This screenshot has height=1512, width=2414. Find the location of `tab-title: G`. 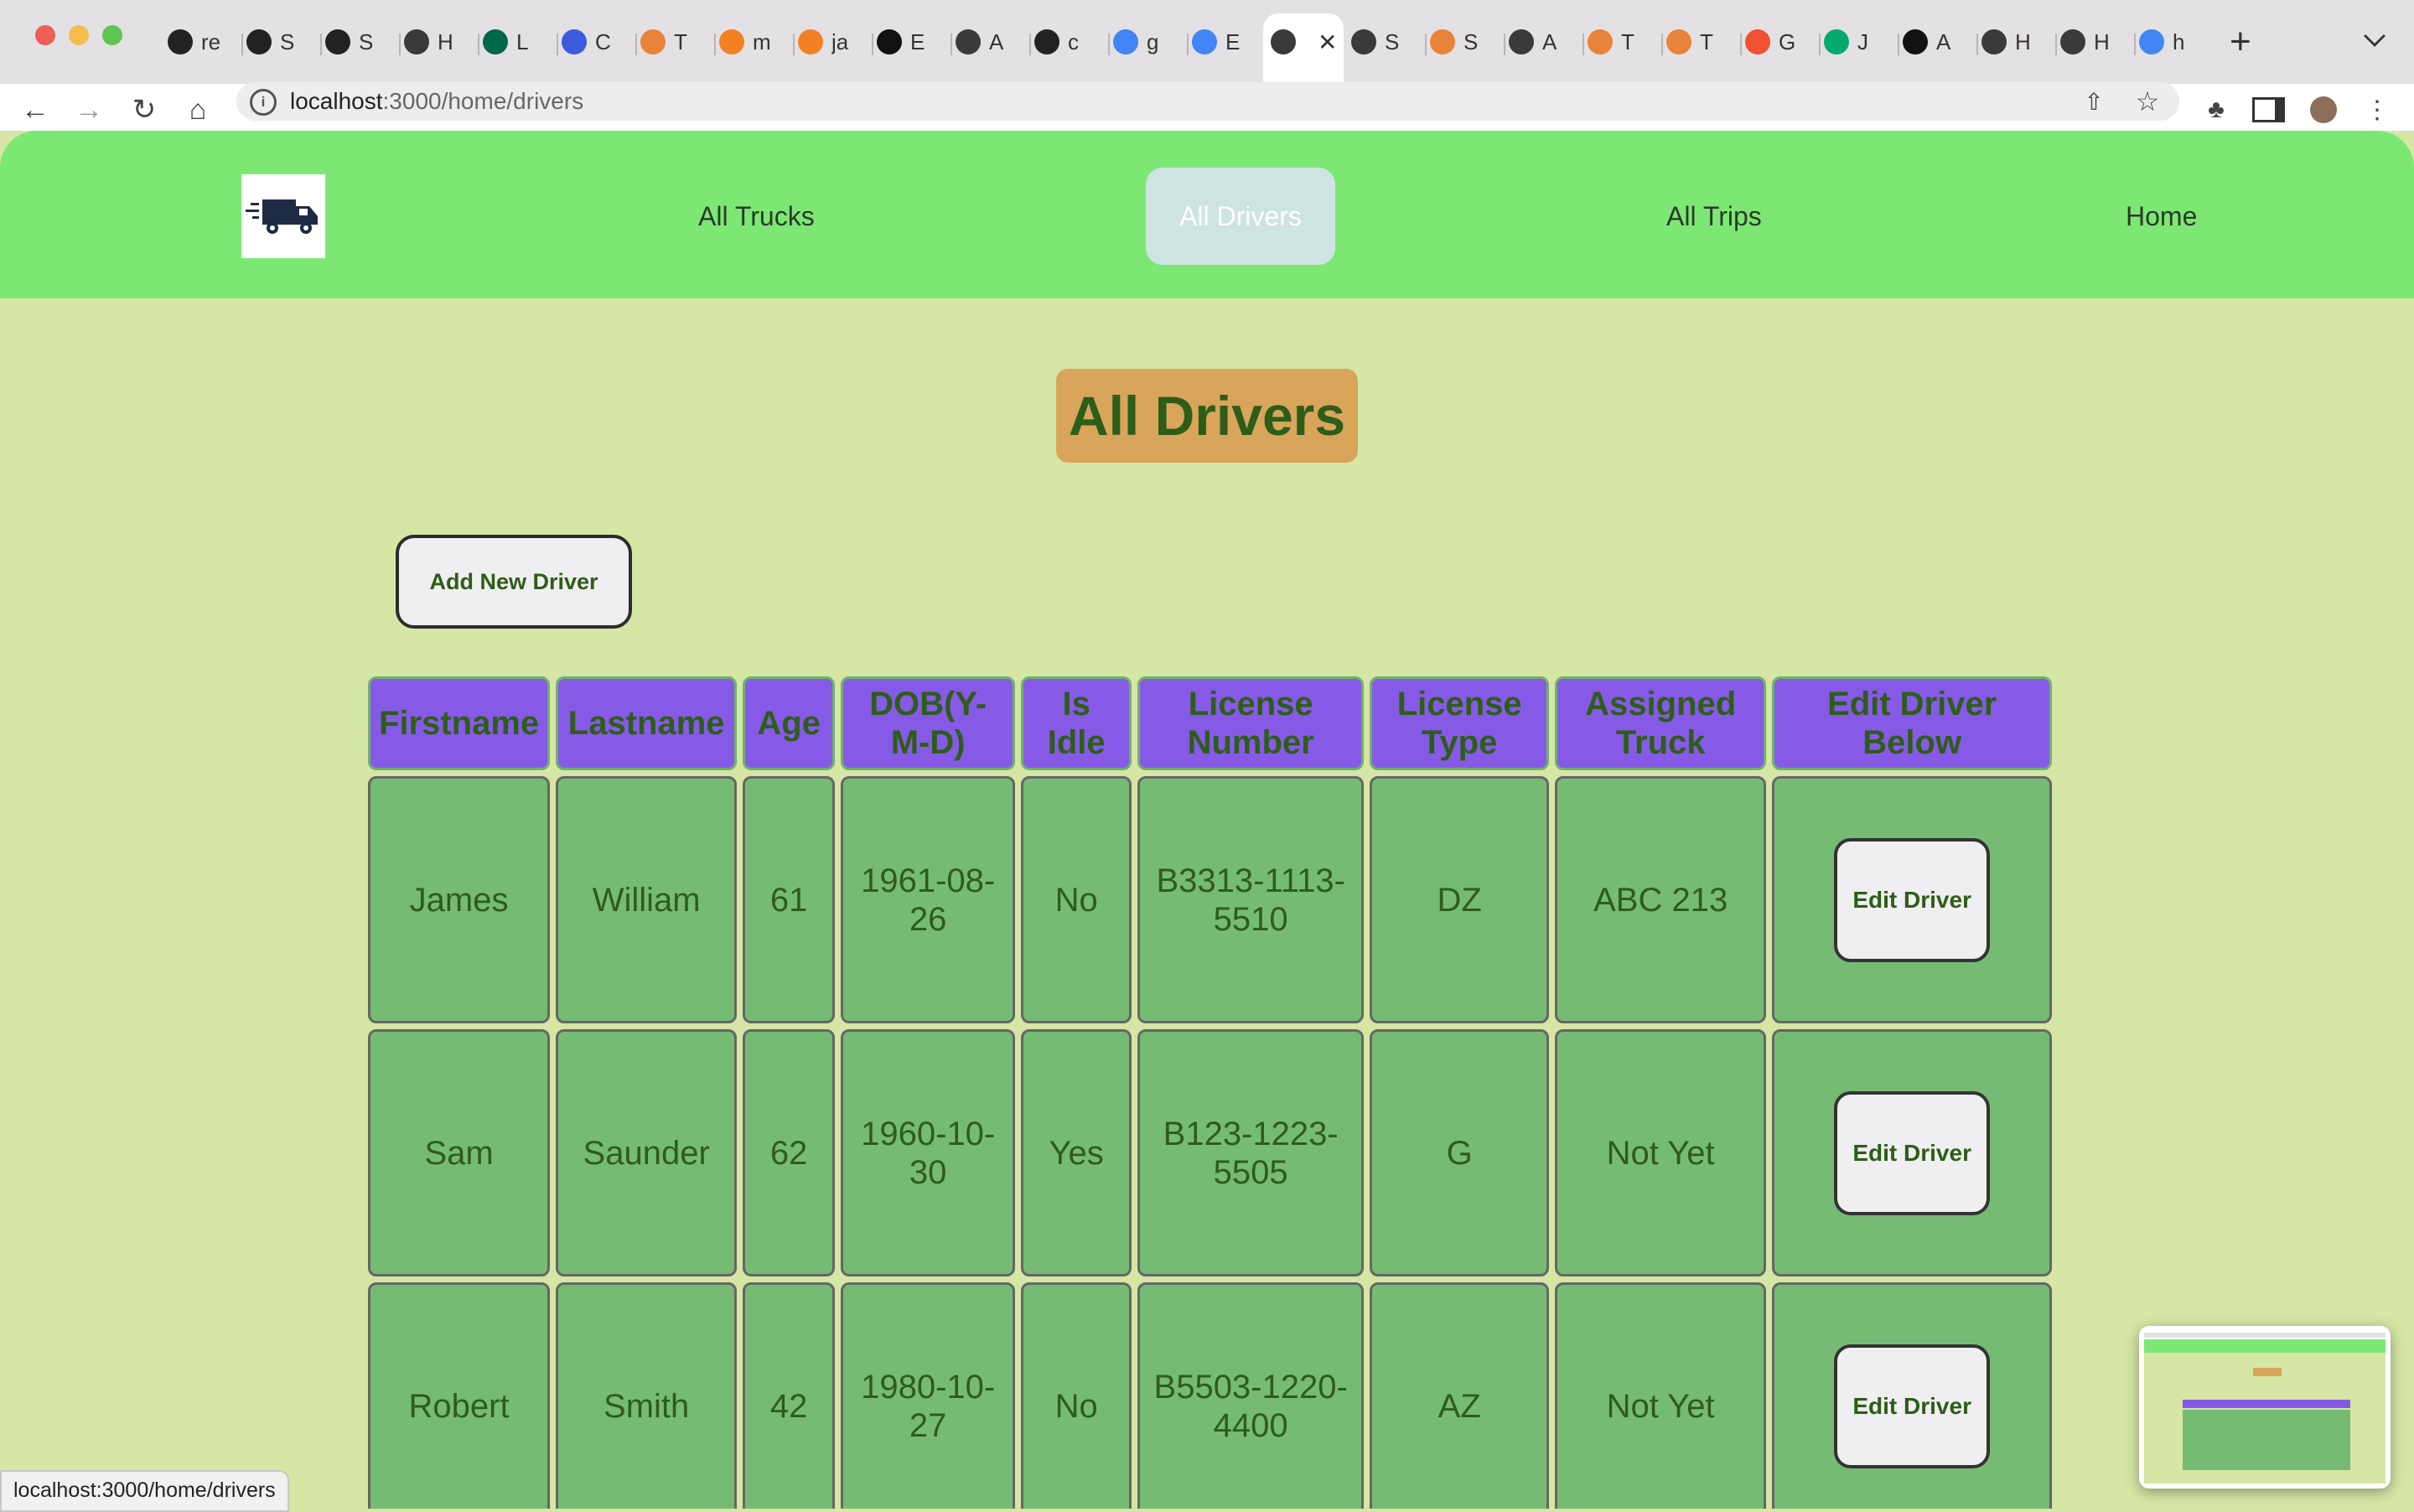

tab-title: G is located at coordinates (1788, 41).